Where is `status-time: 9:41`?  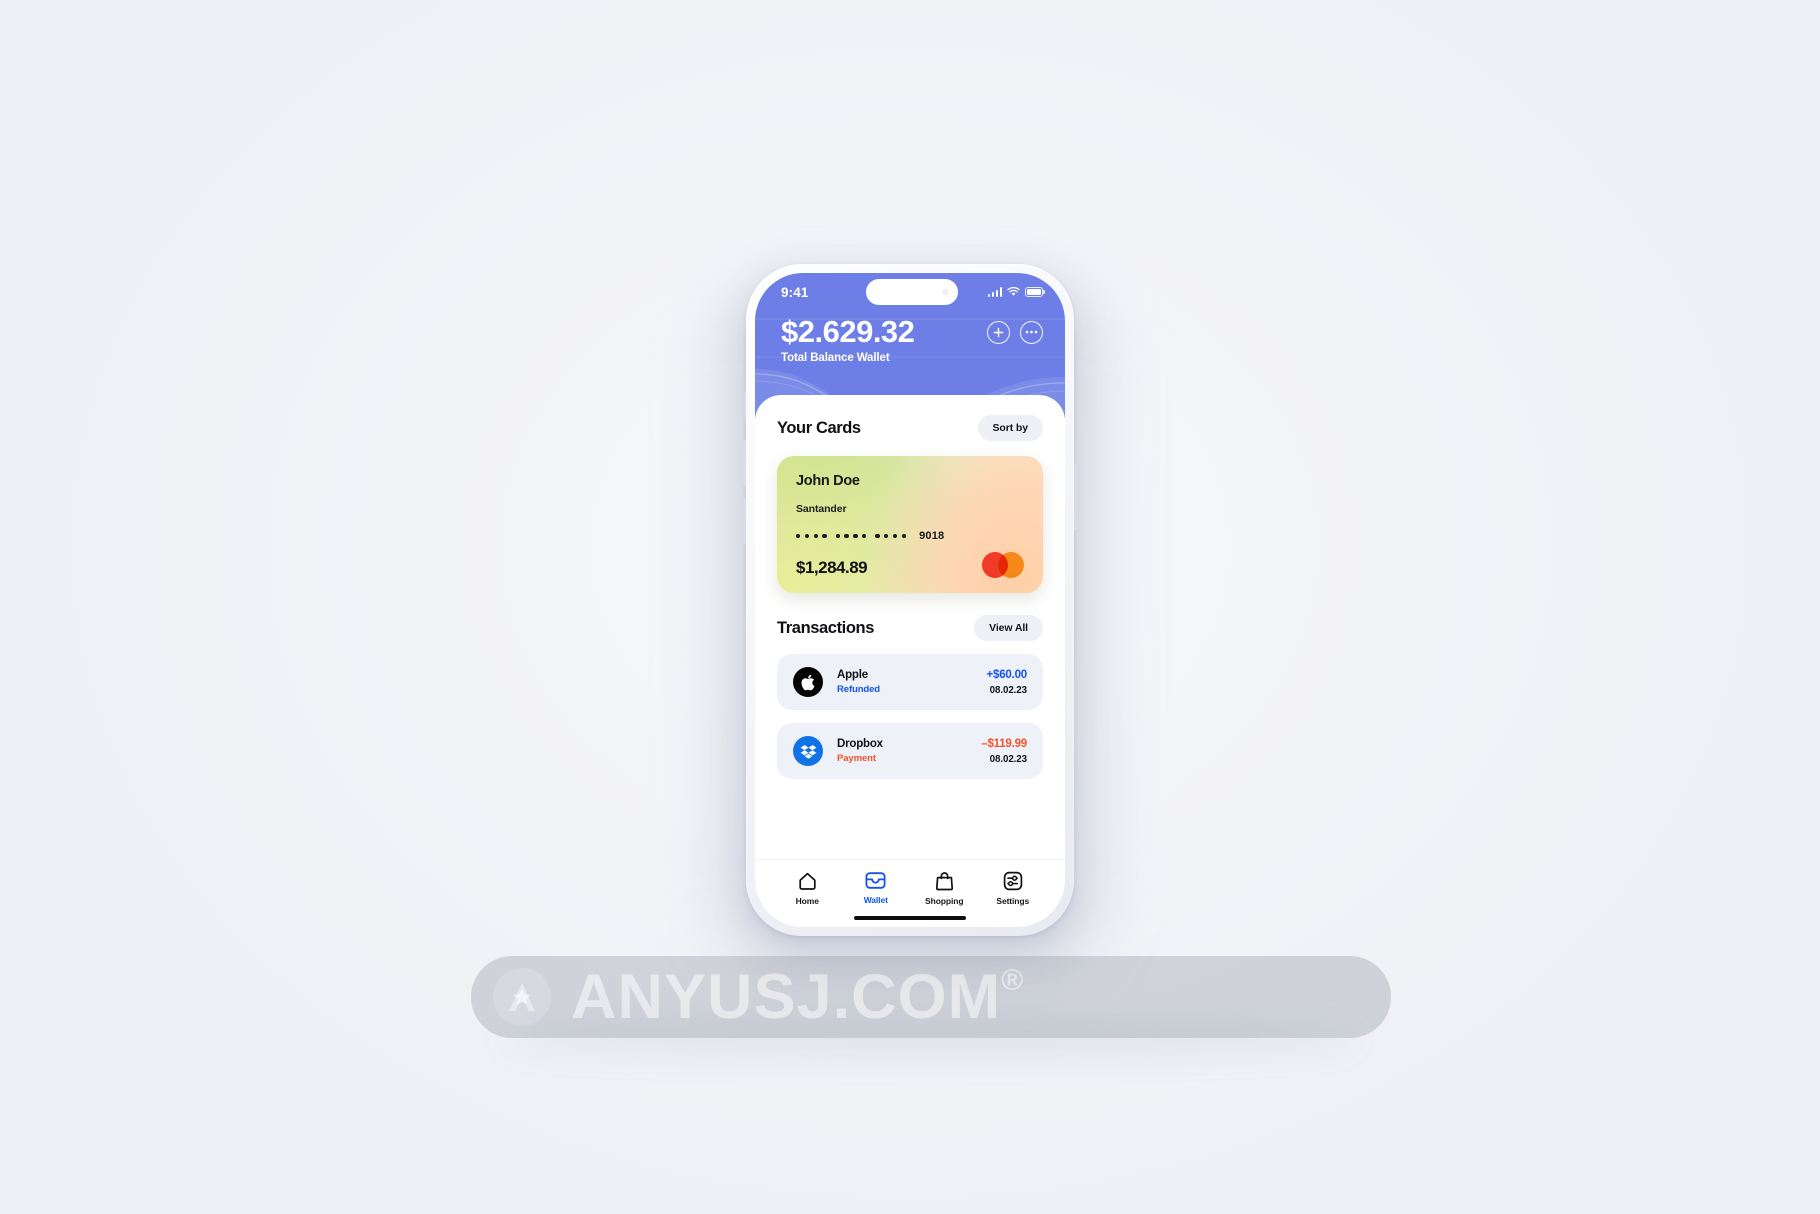 status-time: 9:41 is located at coordinates (795, 292).